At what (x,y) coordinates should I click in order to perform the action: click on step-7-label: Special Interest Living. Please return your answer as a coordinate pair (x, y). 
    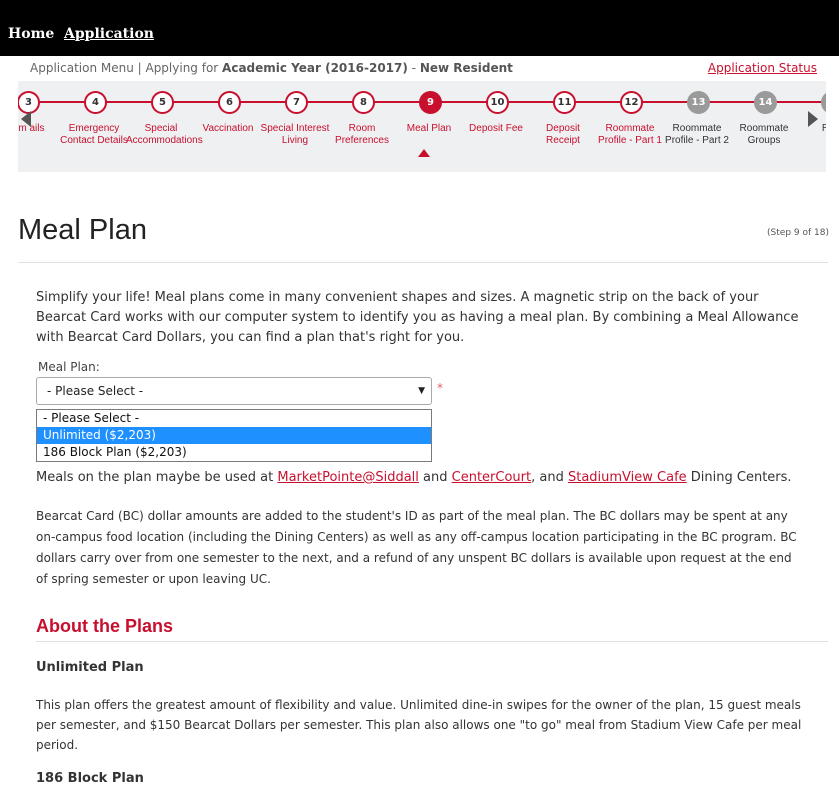
    Looking at the image, I should click on (295, 134).